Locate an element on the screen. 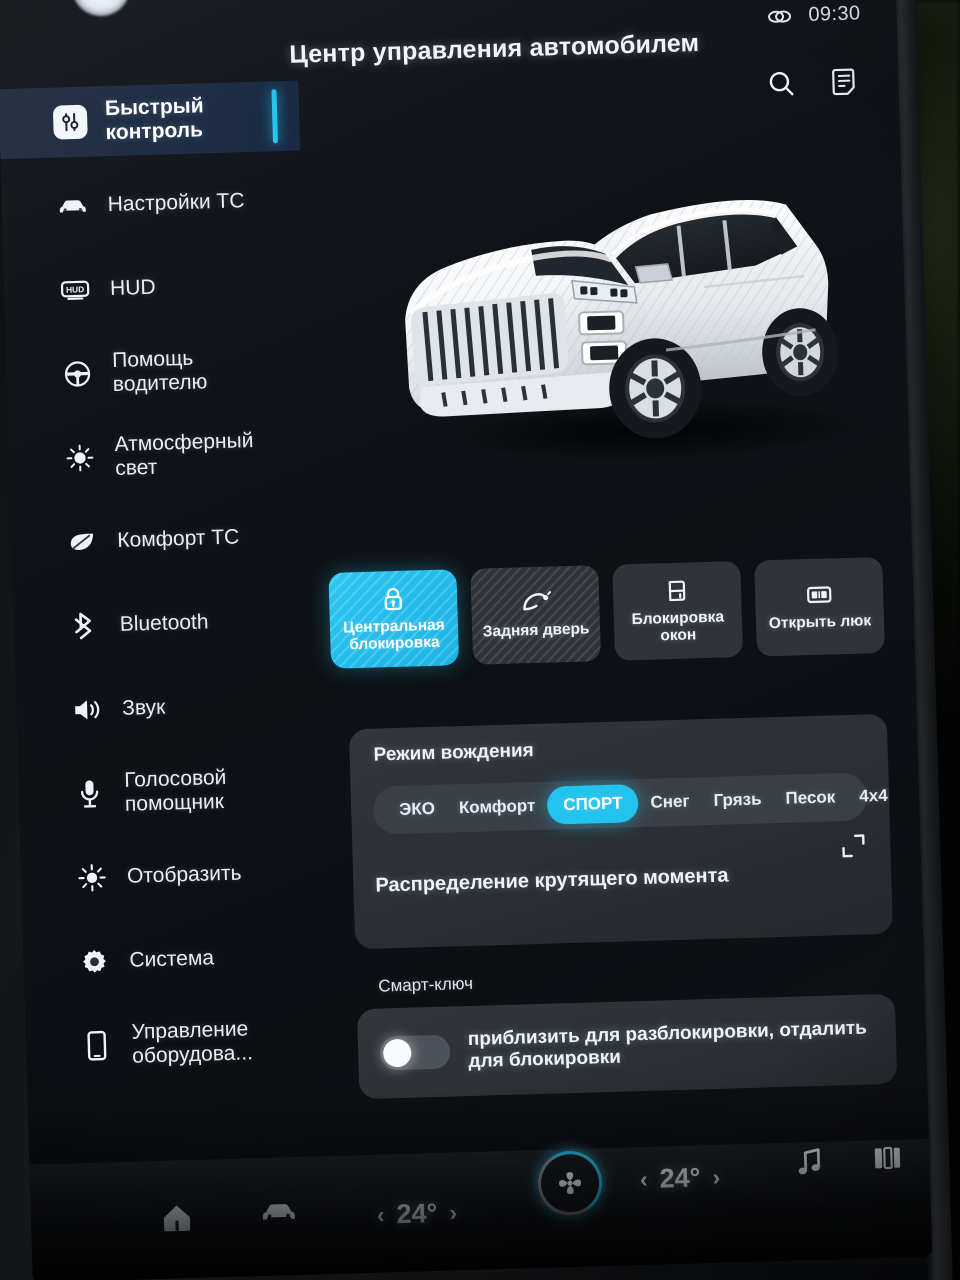 This screenshot has height=1280, width=960. sidebar-item-display: Отобразить is located at coordinates (171, 875).